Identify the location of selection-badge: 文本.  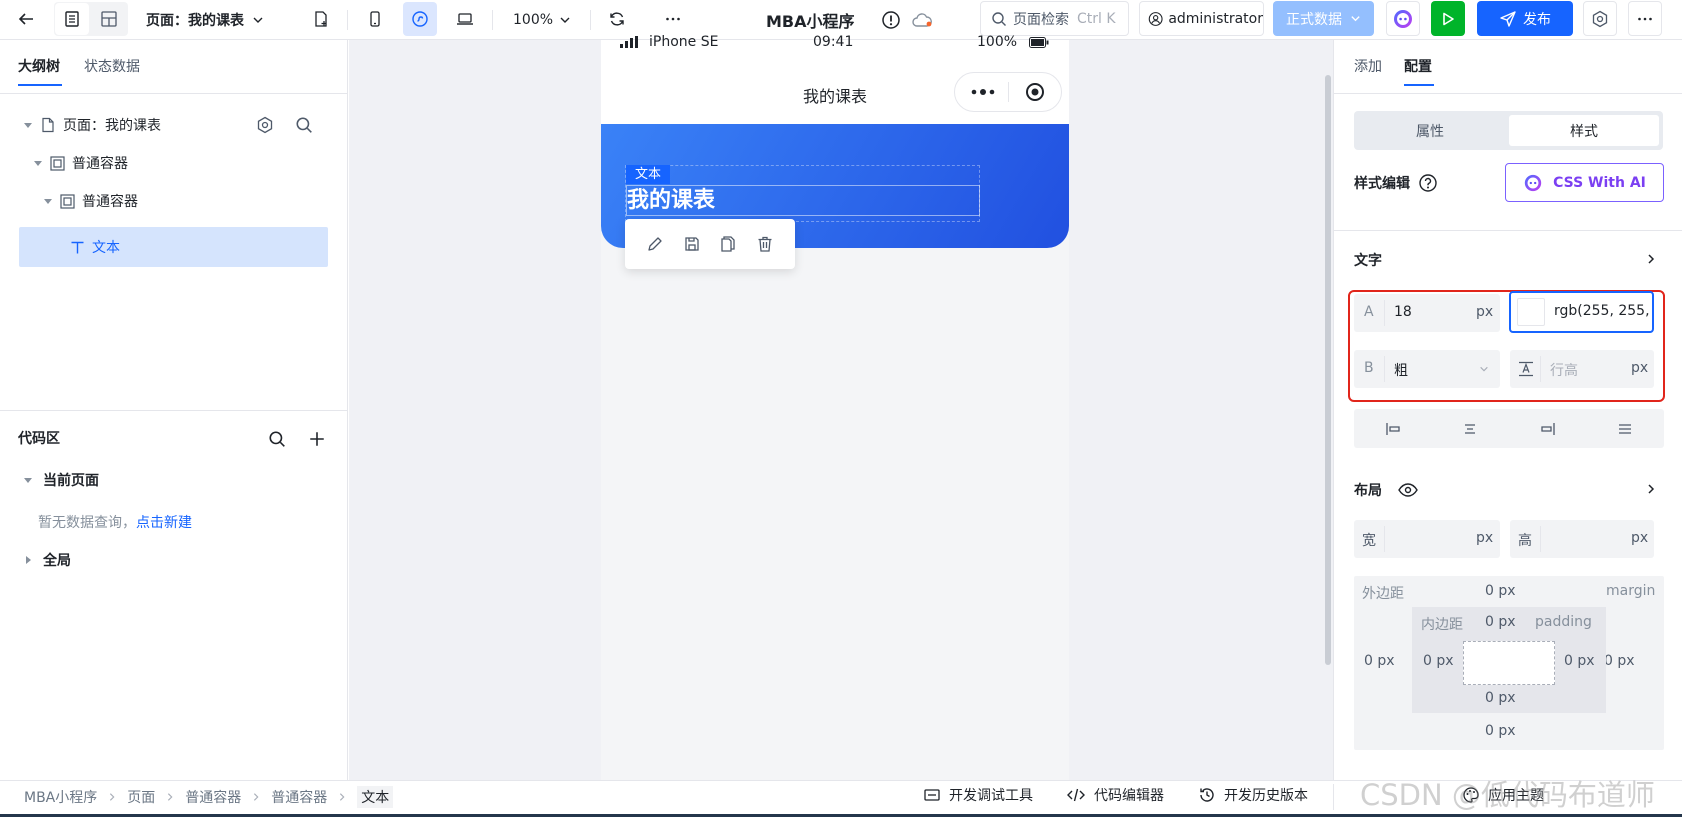
(648, 174).